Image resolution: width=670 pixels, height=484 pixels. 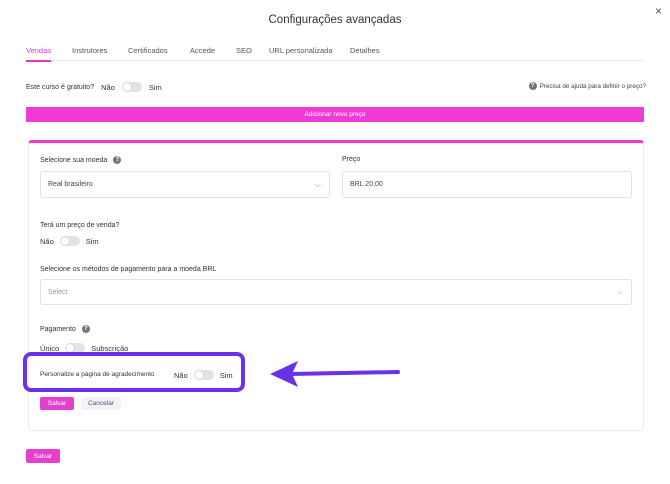 What do you see at coordinates (335, 20) in the screenshot?
I see `modal-title: Configurações avançadas` at bounding box center [335, 20].